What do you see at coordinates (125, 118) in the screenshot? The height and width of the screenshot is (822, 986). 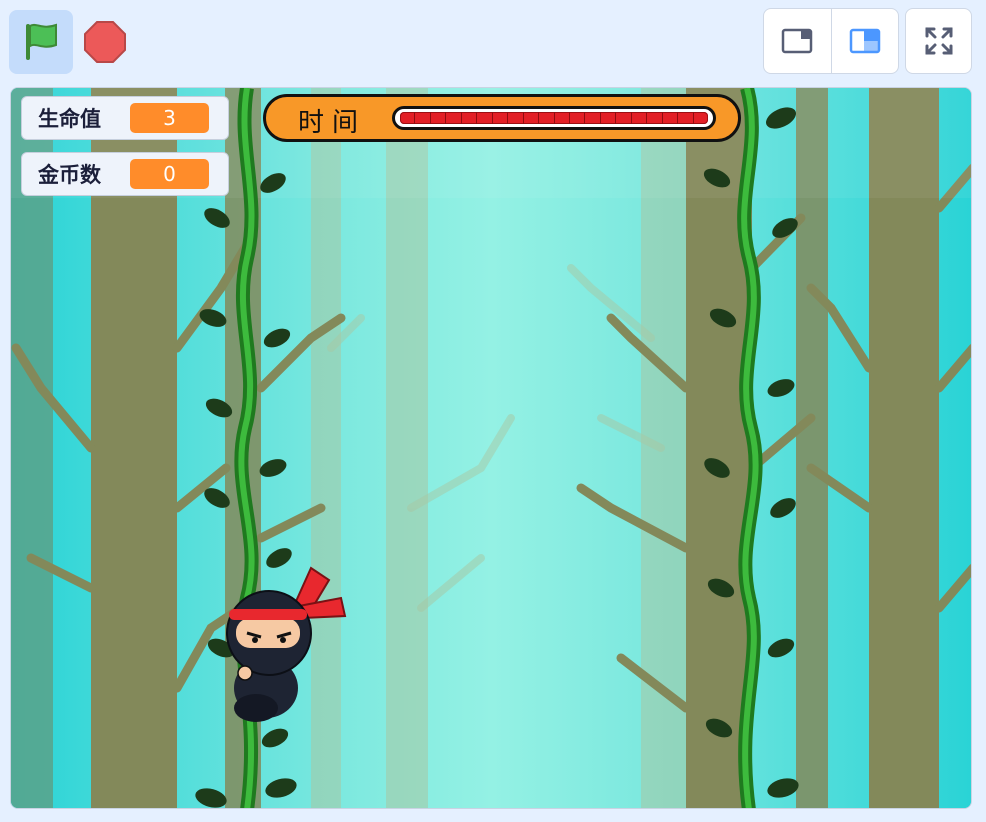 I see `monitor-life: 生命值 3` at bounding box center [125, 118].